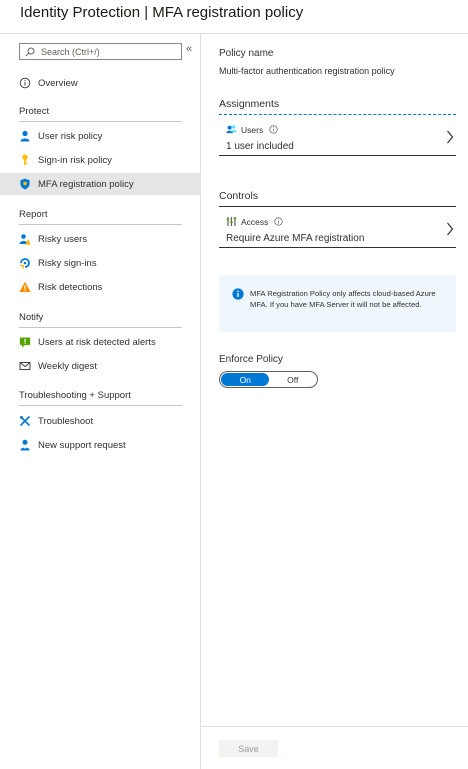 This screenshot has height=769, width=468. I want to click on toggle-on-option: On, so click(245, 379).